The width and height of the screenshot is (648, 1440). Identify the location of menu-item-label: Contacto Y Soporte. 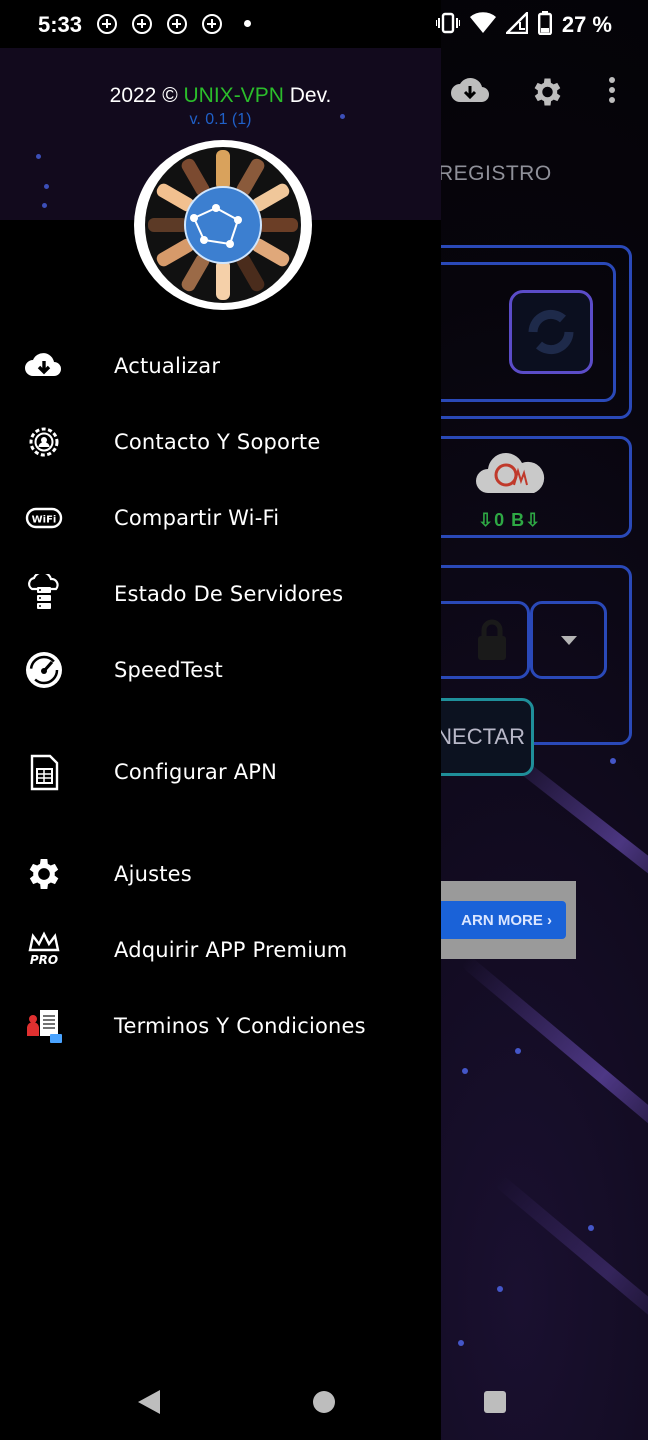
(217, 442).